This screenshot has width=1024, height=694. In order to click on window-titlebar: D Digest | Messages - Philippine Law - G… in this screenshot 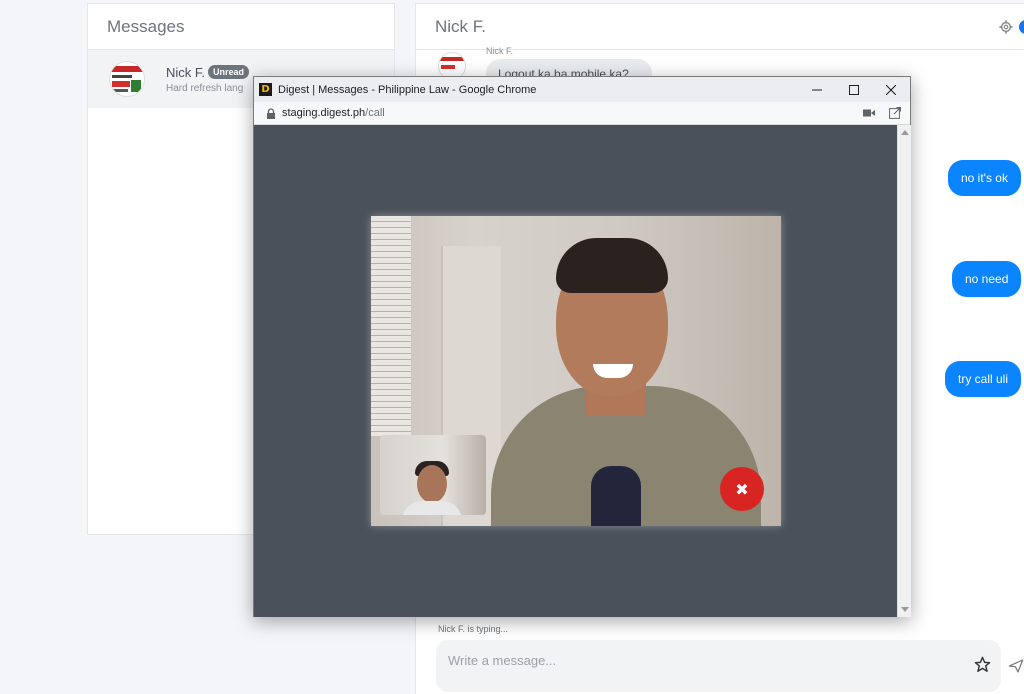, I will do `click(582, 89)`.